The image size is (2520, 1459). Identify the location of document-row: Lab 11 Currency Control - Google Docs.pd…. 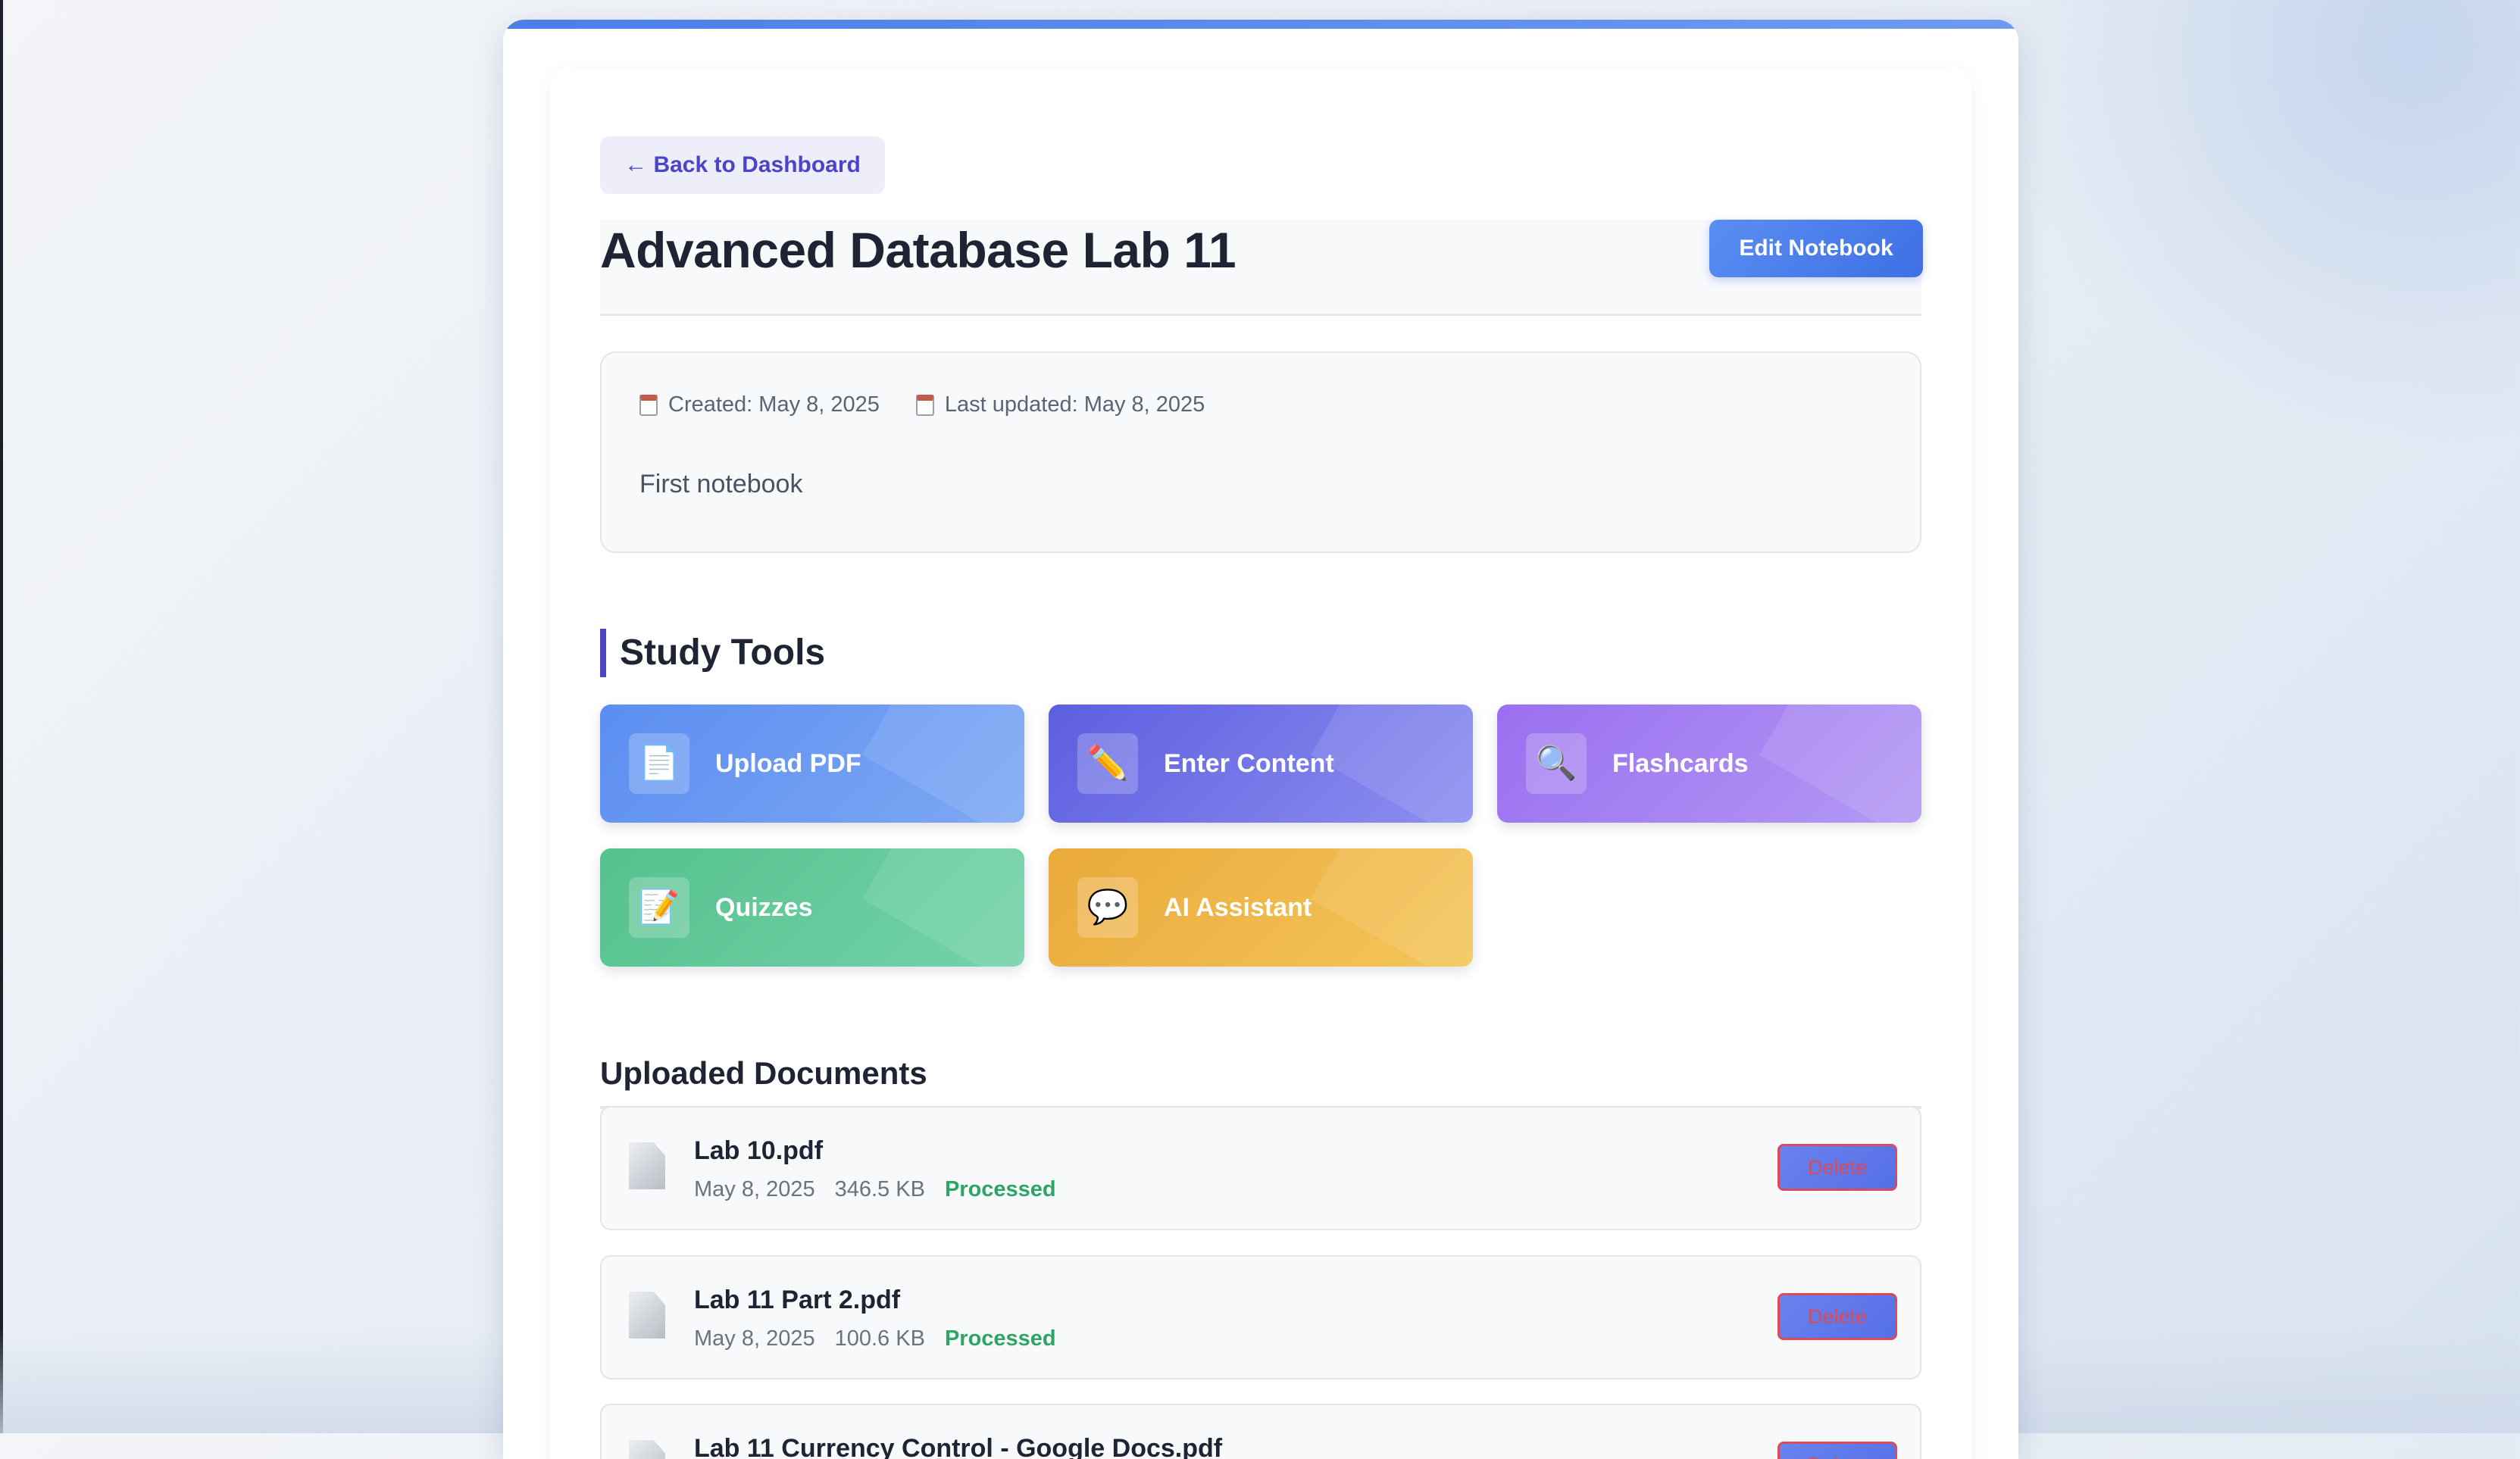
(1260, 1431).